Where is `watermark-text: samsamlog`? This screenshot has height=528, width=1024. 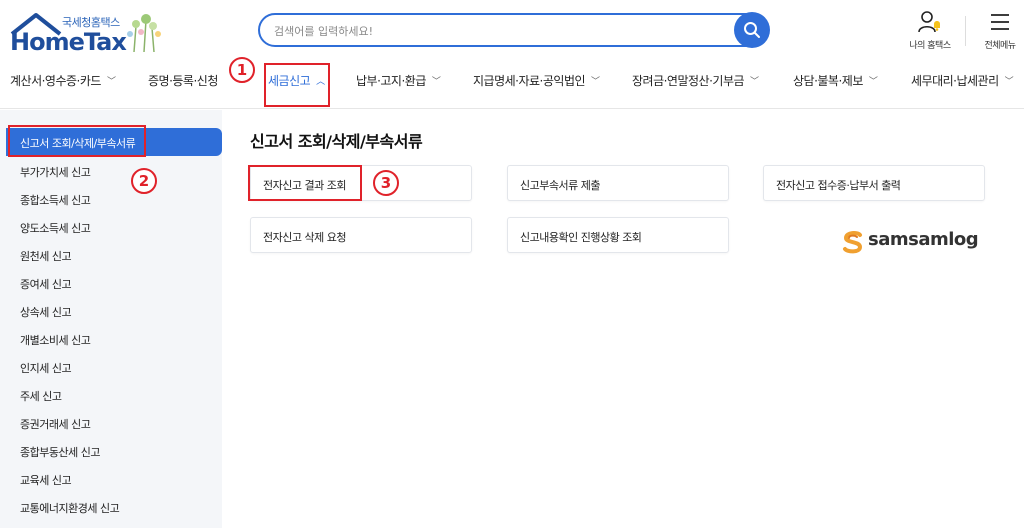 watermark-text: samsamlog is located at coordinates (923, 239).